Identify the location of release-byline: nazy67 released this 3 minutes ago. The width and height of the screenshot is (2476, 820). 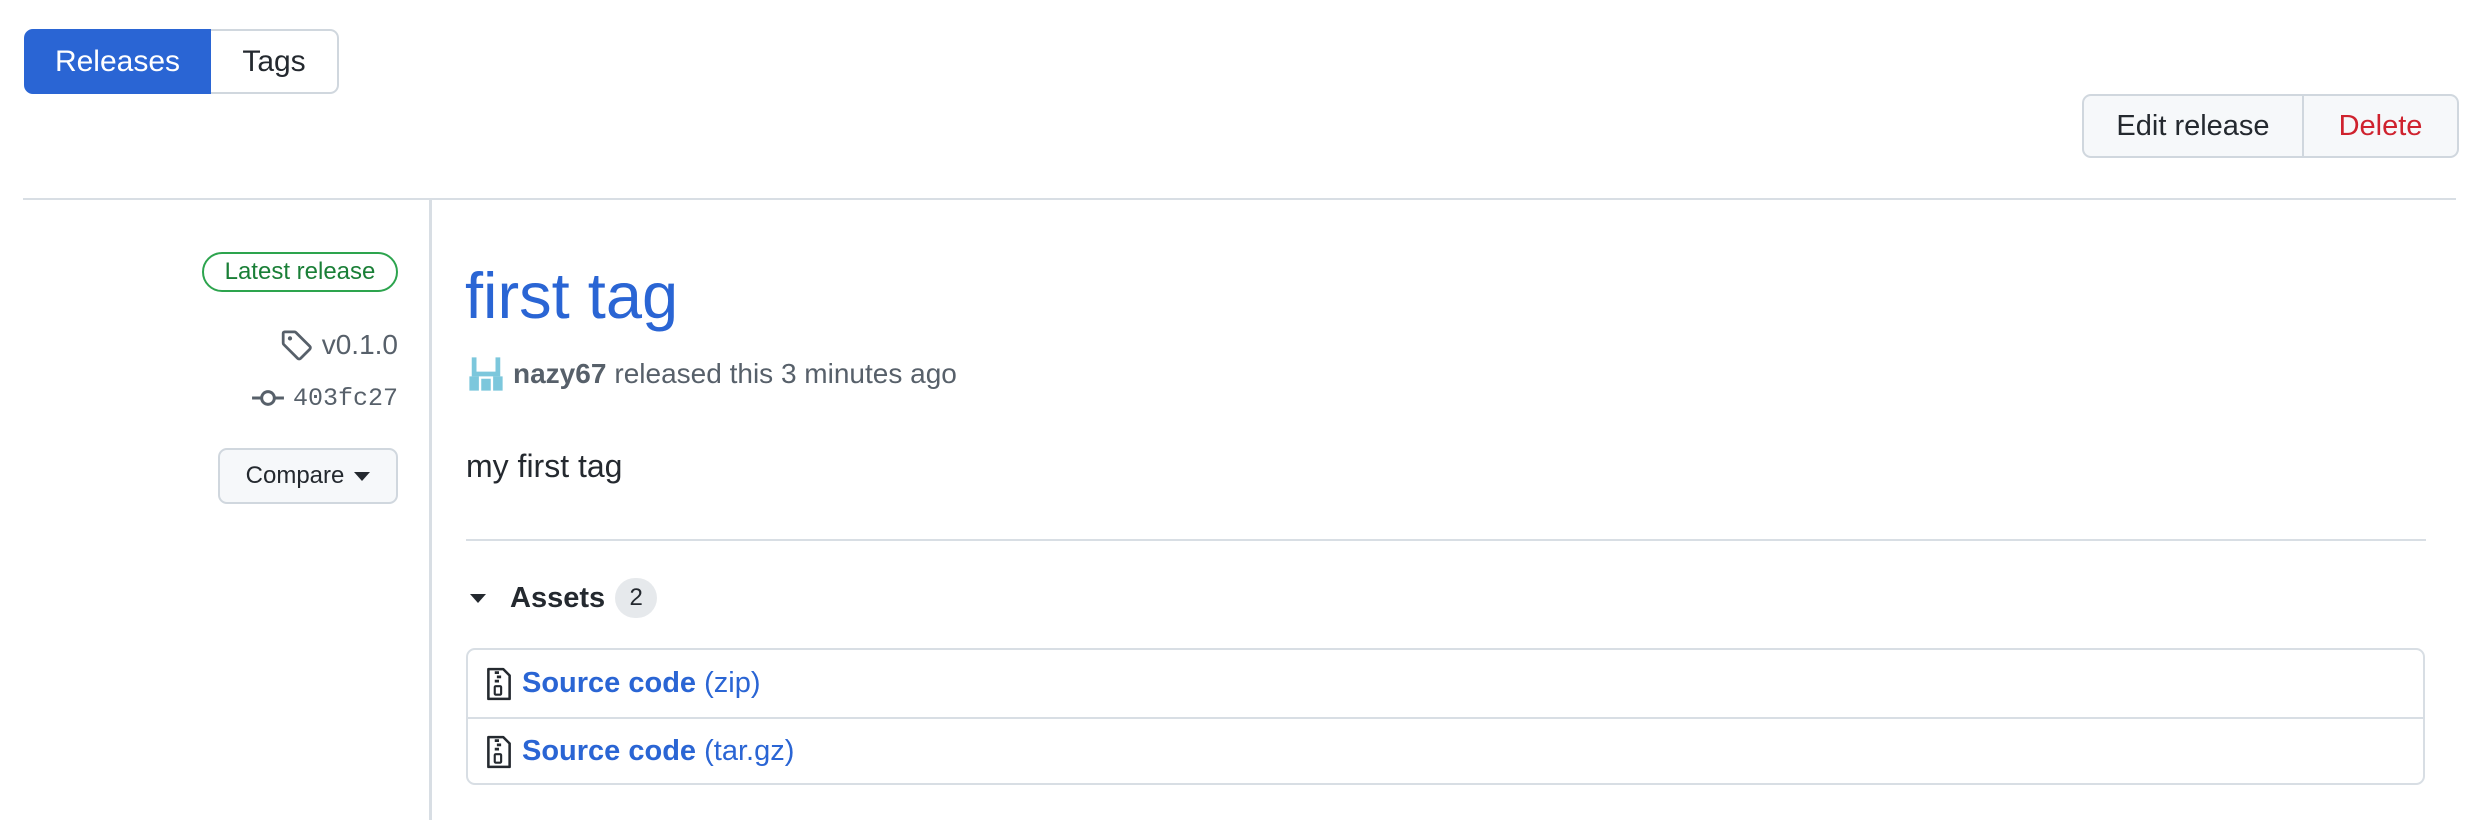
(712, 374).